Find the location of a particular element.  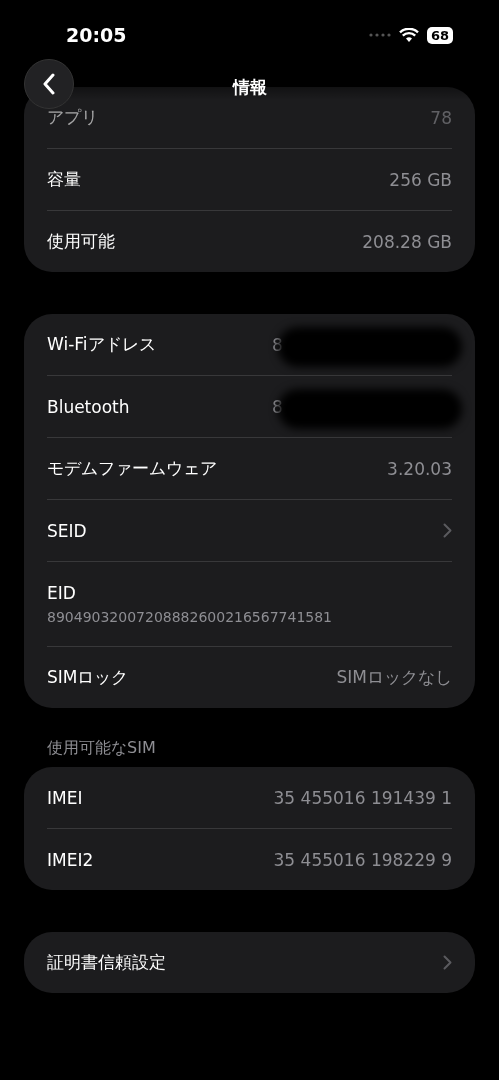

row-label: Wi-Fiアドレス is located at coordinates (101, 344).